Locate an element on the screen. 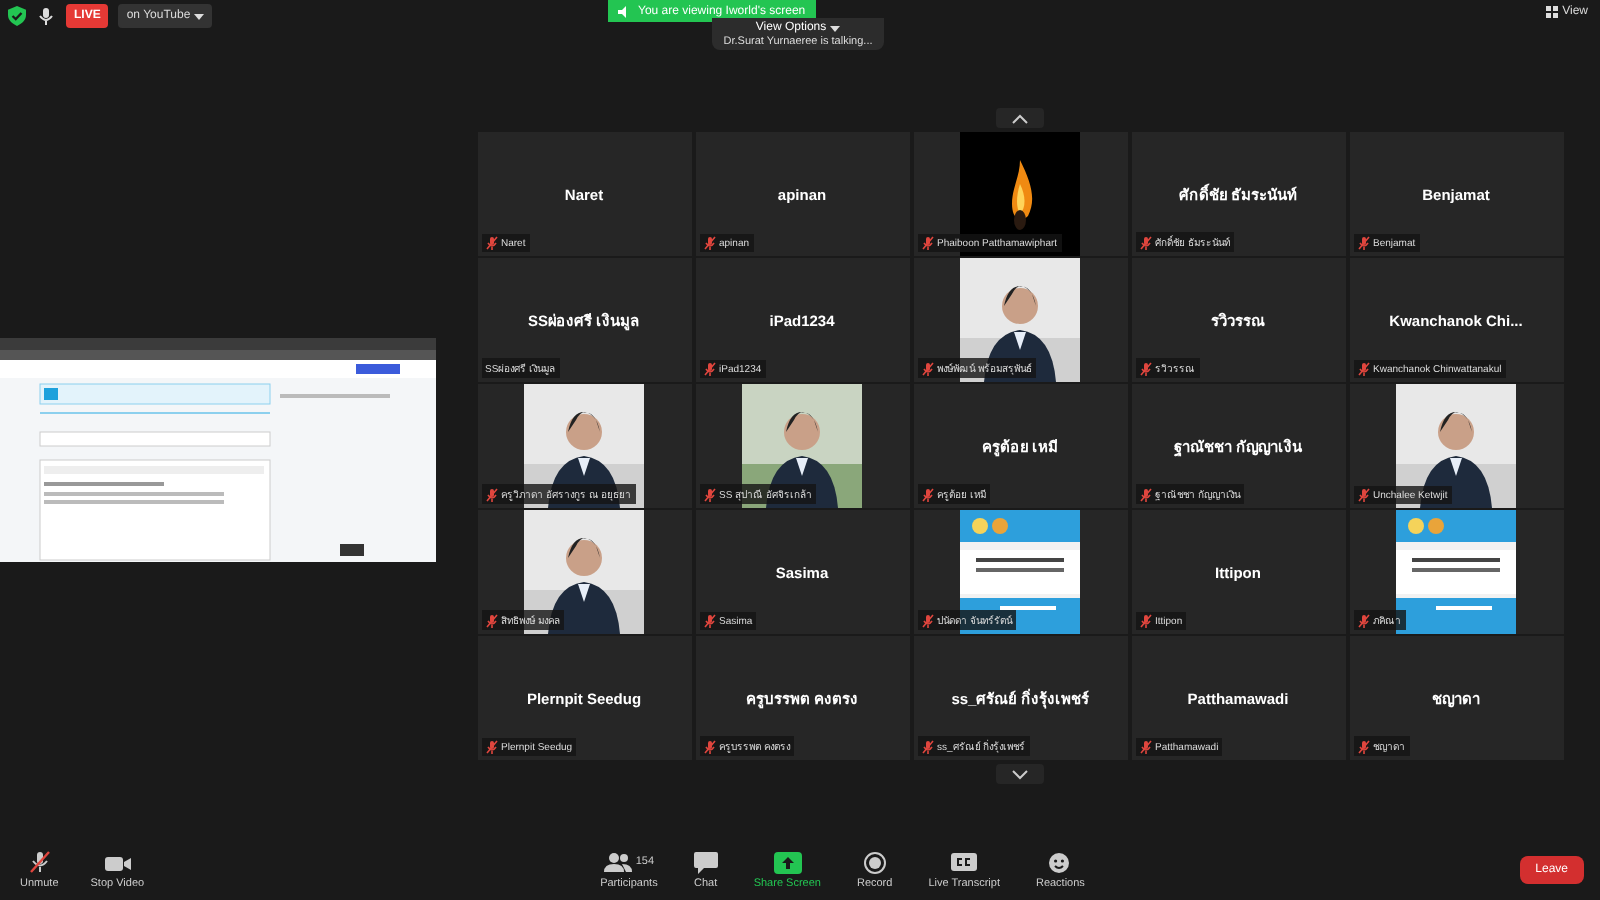  speaker-icon is located at coordinates (625, 11).